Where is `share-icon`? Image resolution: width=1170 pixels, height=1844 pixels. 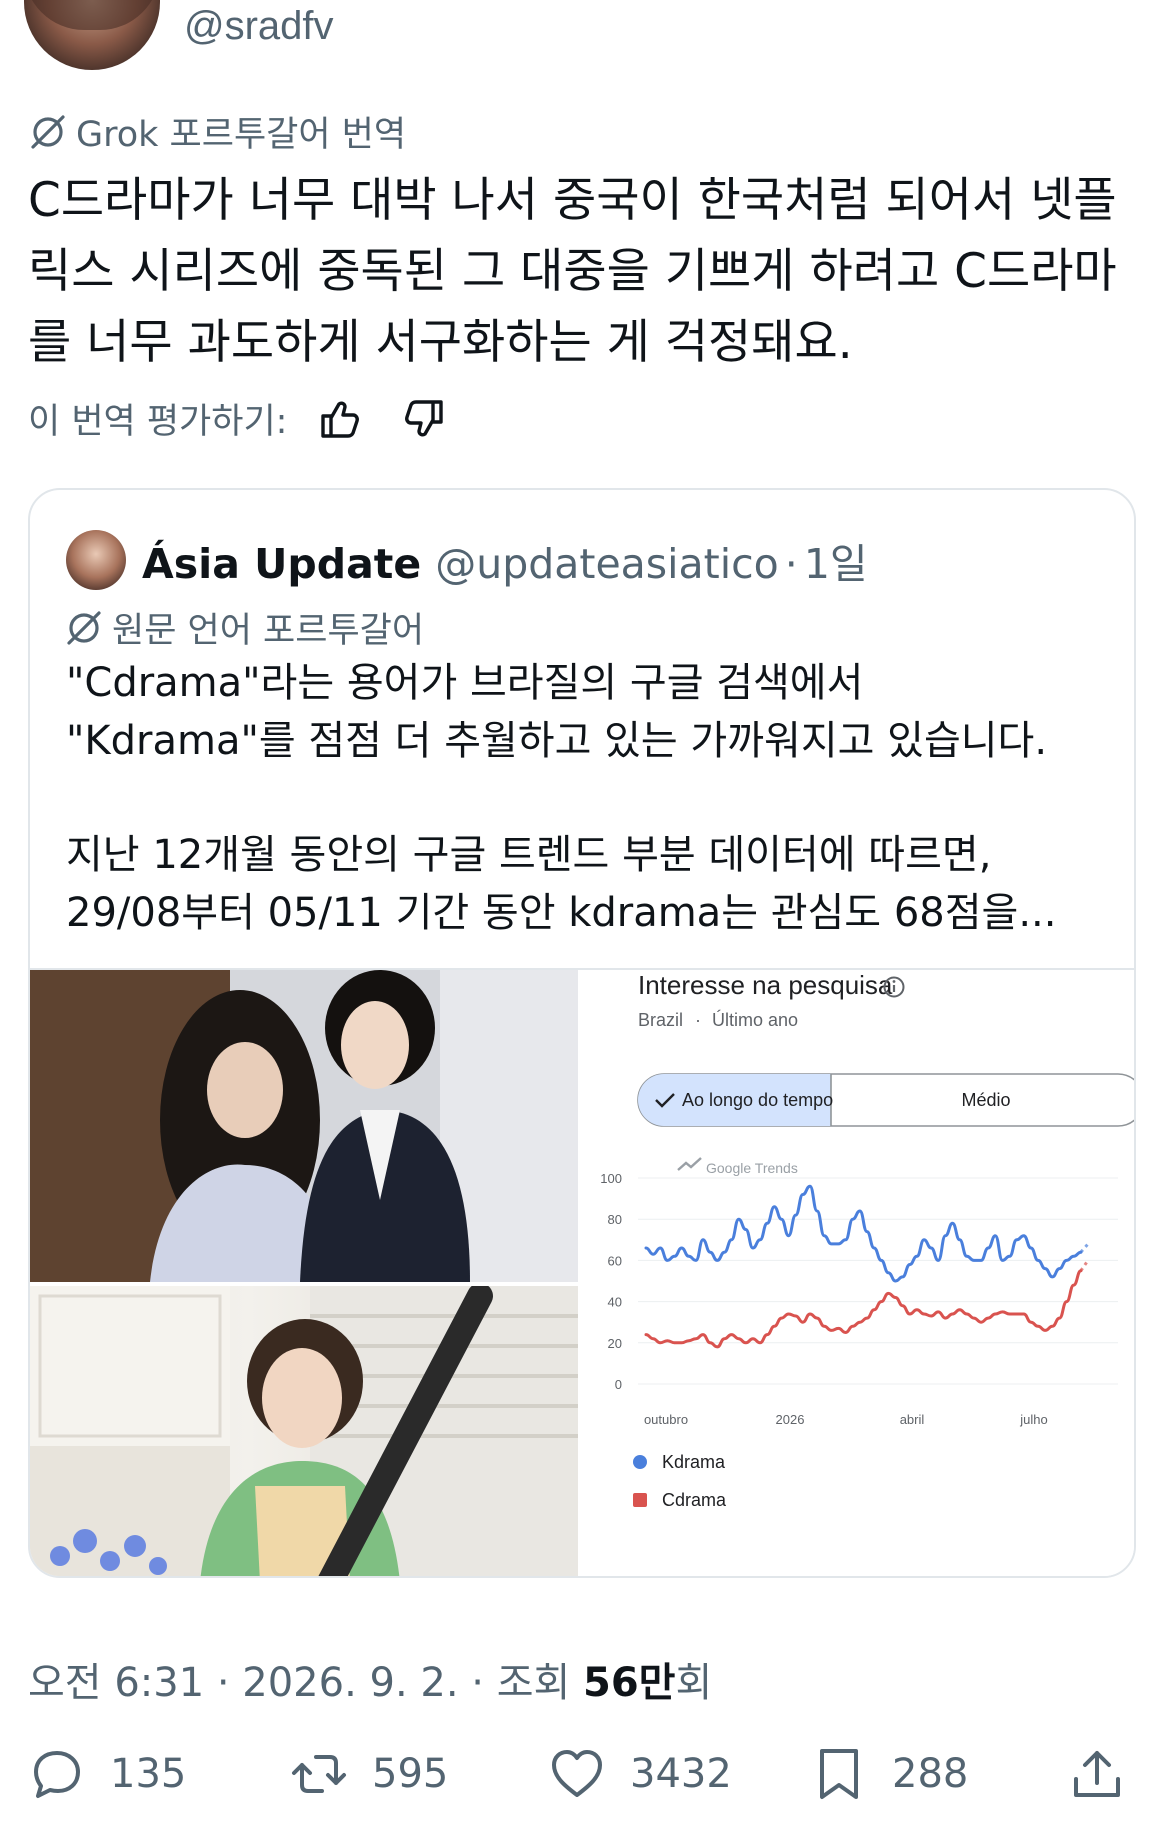 share-icon is located at coordinates (1097, 1774).